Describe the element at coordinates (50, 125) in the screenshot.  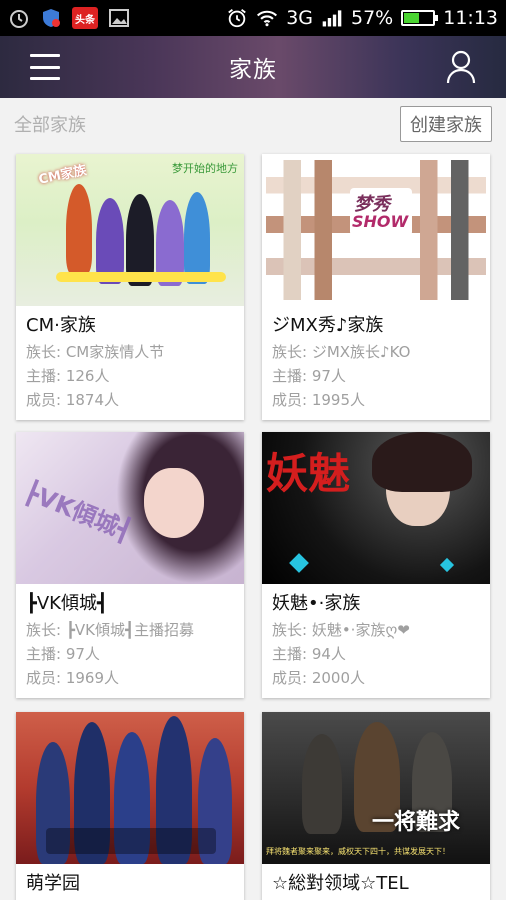
I see `section-title: 全部家族` at that location.